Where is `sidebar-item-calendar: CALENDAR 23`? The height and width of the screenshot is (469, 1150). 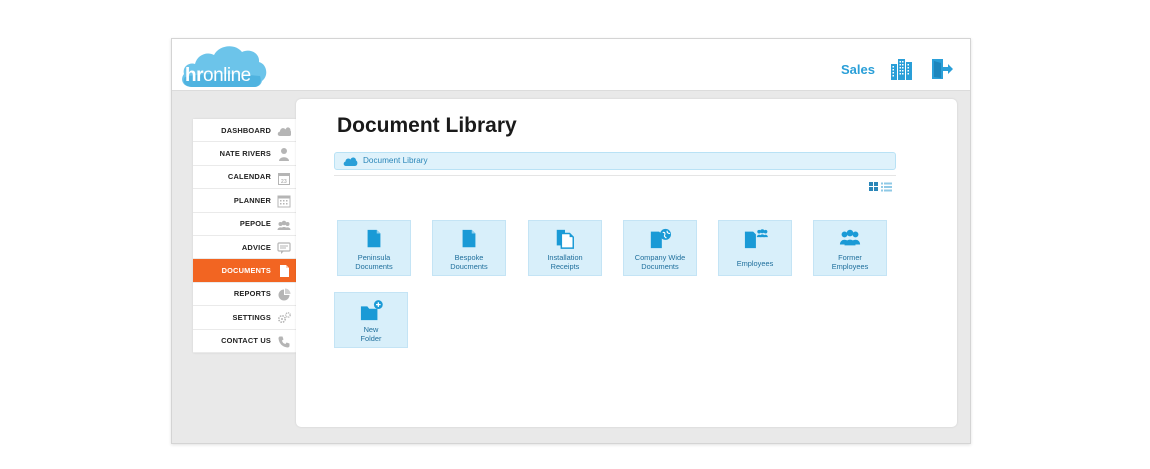
sidebar-item-calendar: CALENDAR 23 is located at coordinates (244, 178).